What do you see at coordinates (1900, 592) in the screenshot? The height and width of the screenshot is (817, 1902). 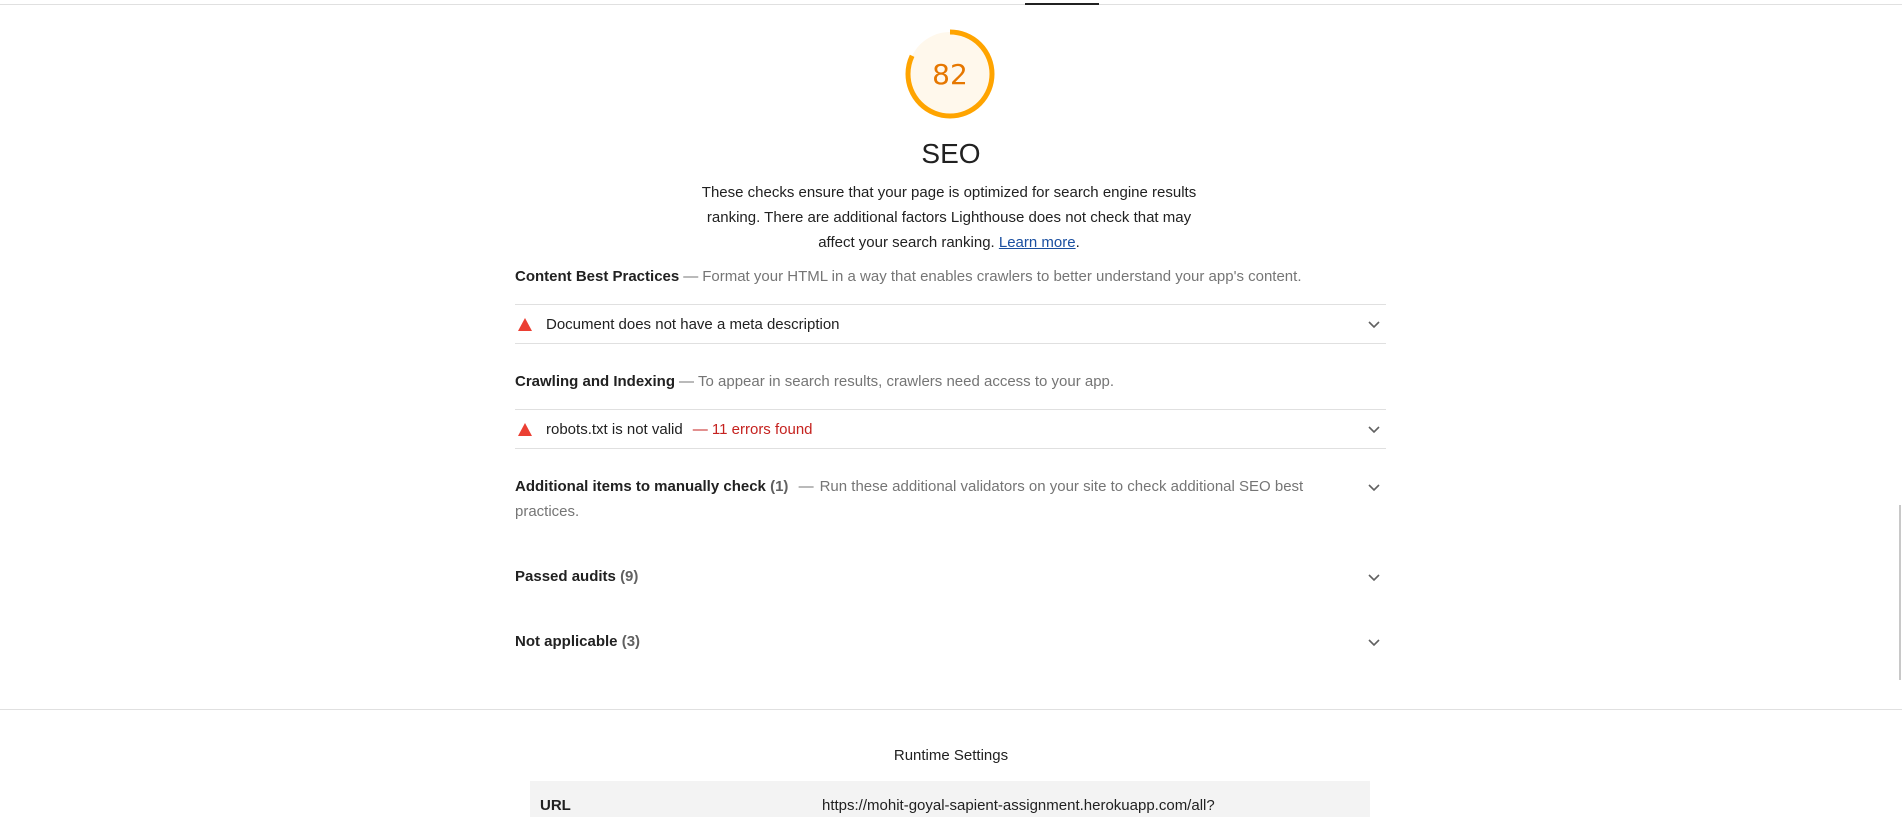 I see `scrollbar-thumb` at bounding box center [1900, 592].